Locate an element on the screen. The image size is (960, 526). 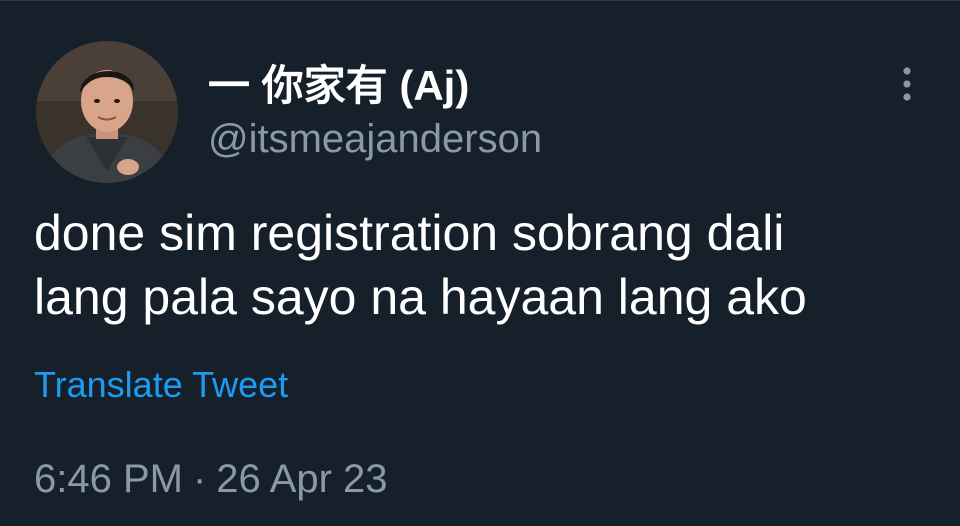
author-display-name: 一 你家有 (Aj) is located at coordinates (338, 86).